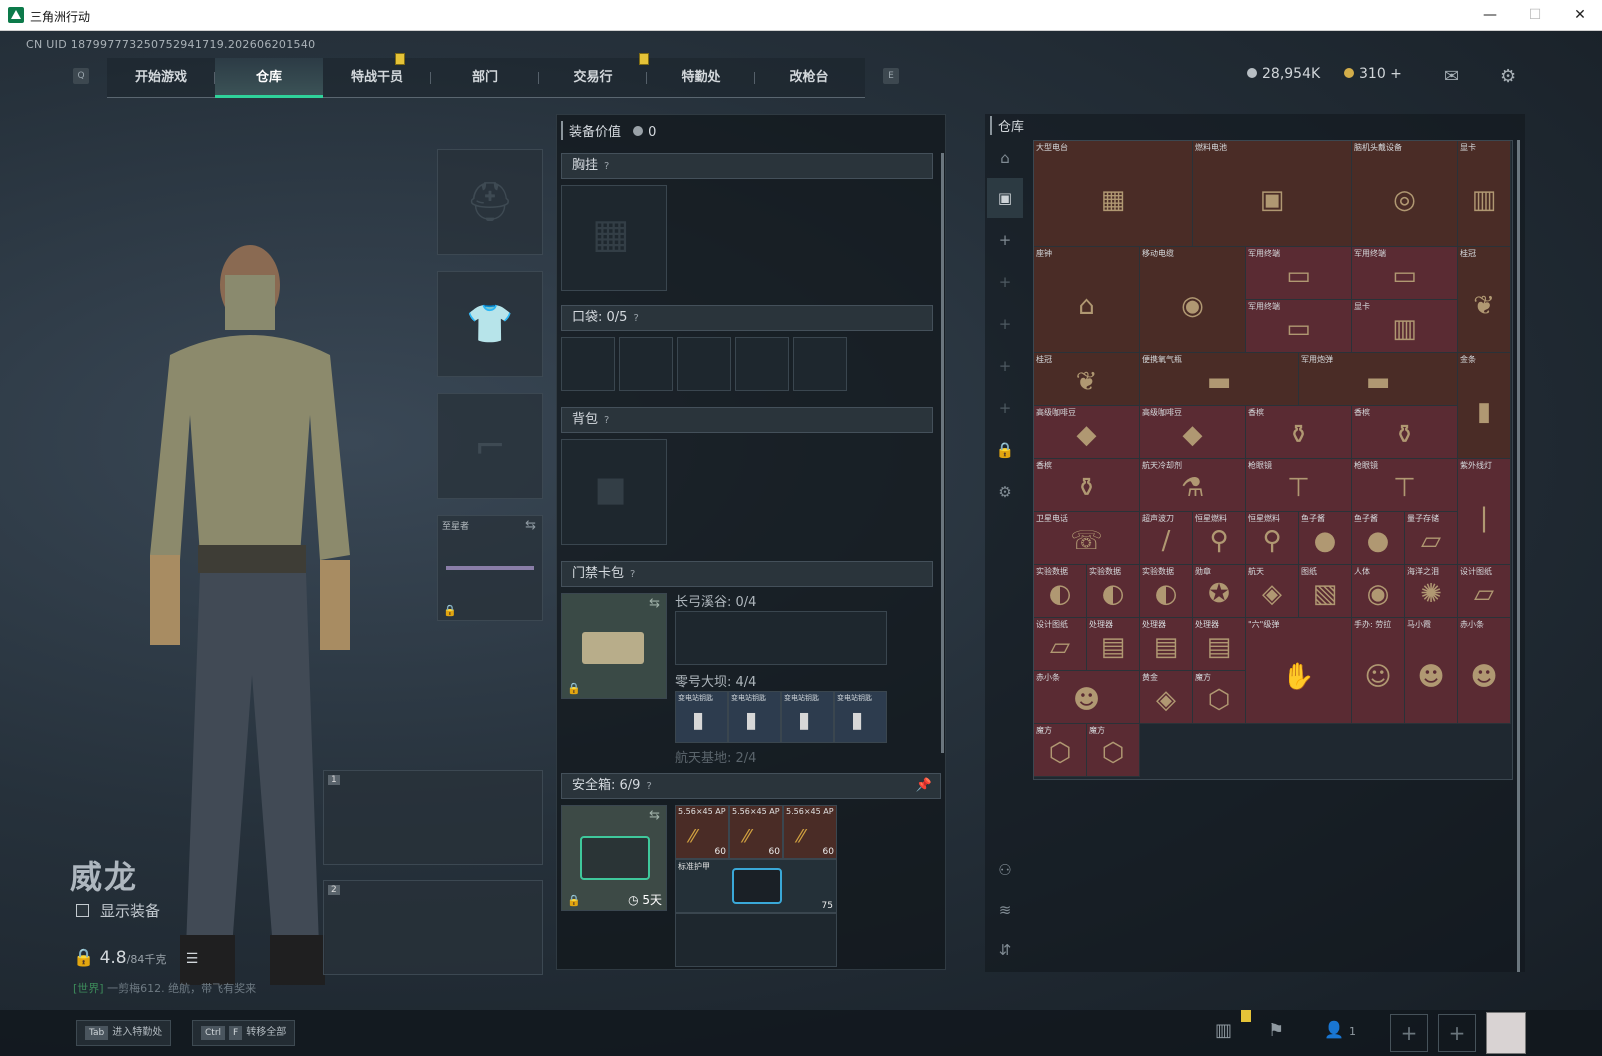 This screenshot has height=1056, width=1602. I want to click on storage-item: 枪眼镜 ⊤, so click(1405, 485).